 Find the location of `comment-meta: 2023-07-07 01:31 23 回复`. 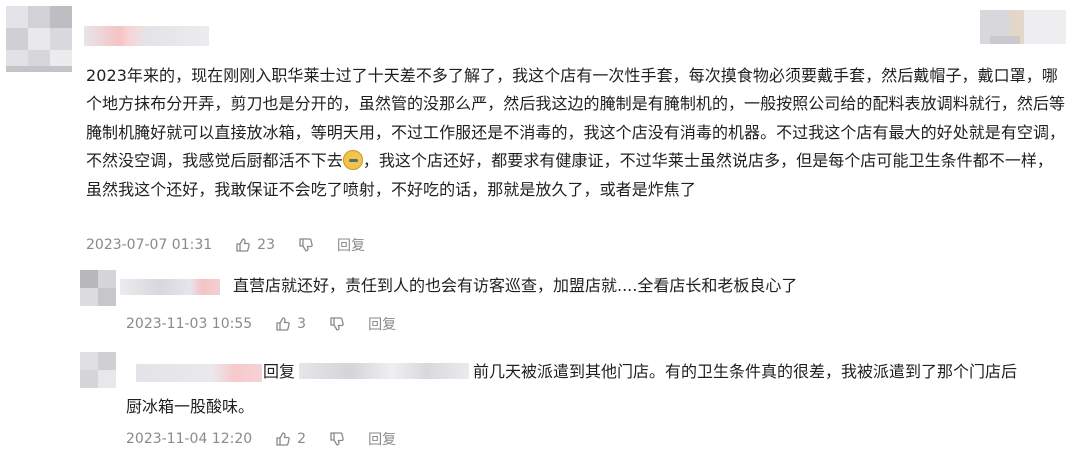

comment-meta: 2023-07-07 01:31 23 回复 is located at coordinates (225, 245).